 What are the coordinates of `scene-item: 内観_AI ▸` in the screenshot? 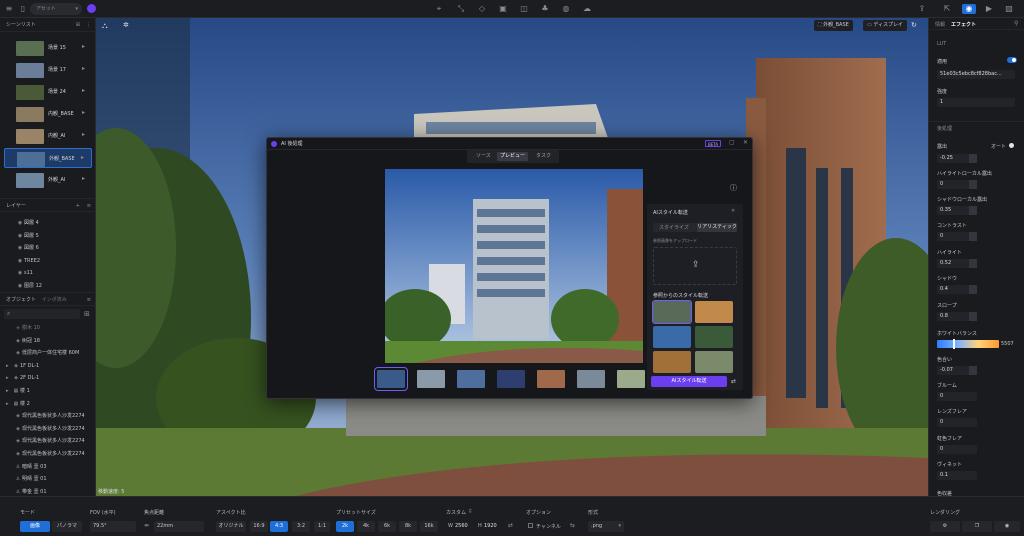 It's located at (48, 136).